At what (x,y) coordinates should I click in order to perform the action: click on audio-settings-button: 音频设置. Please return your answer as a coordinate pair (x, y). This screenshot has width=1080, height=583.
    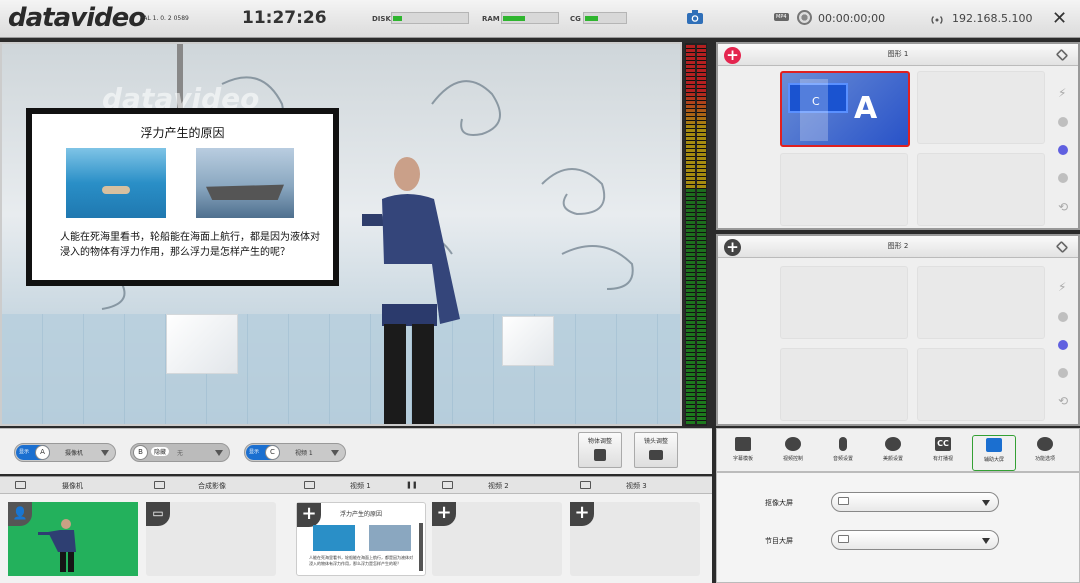
    Looking at the image, I should click on (843, 453).